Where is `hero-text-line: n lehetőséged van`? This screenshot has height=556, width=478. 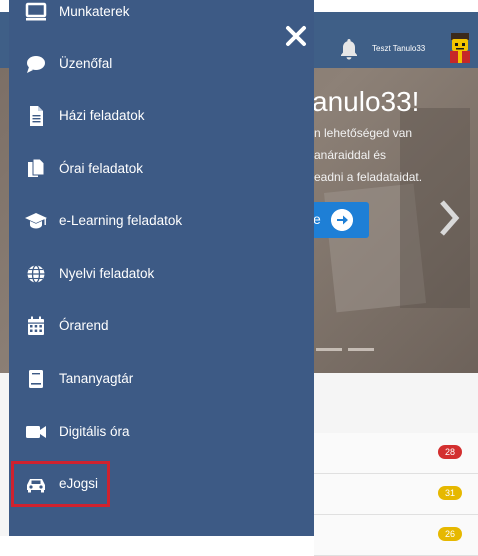
hero-text-line: n lehetőséged van is located at coordinates (363, 133).